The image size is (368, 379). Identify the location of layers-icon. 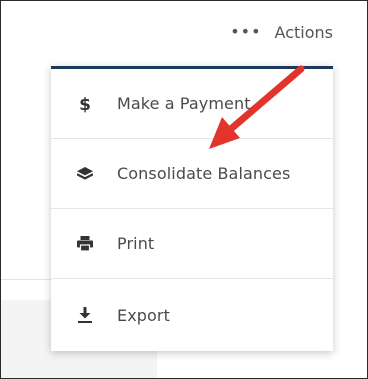
(85, 173).